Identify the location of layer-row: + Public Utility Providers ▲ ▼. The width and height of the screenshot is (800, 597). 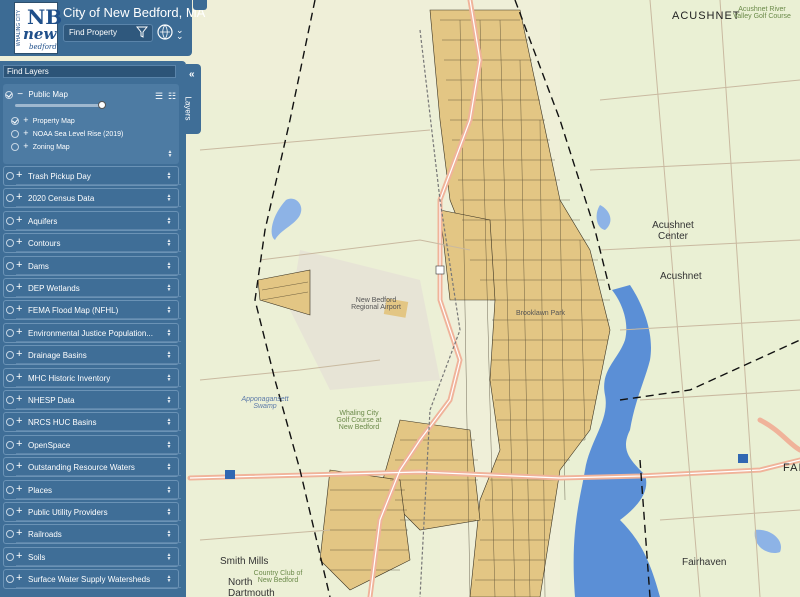
(92, 512).